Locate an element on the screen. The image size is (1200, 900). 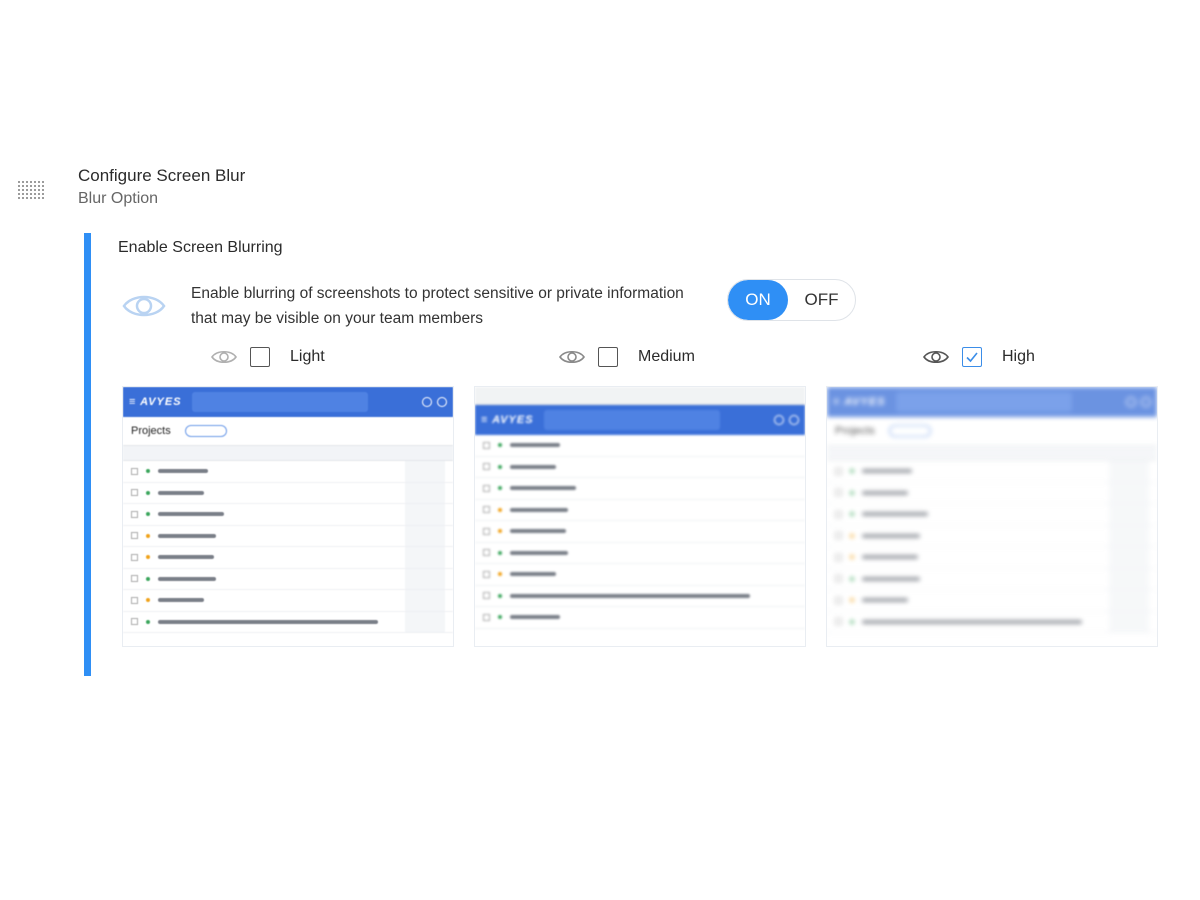
option-label: High is located at coordinates (1018, 356).